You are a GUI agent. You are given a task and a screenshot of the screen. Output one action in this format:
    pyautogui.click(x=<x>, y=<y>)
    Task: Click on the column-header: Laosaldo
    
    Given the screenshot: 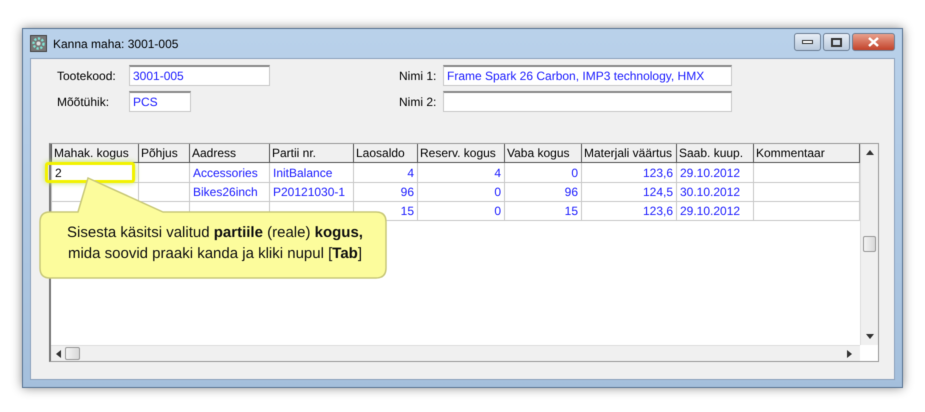 What is the action you would take?
    pyautogui.click(x=386, y=153)
    